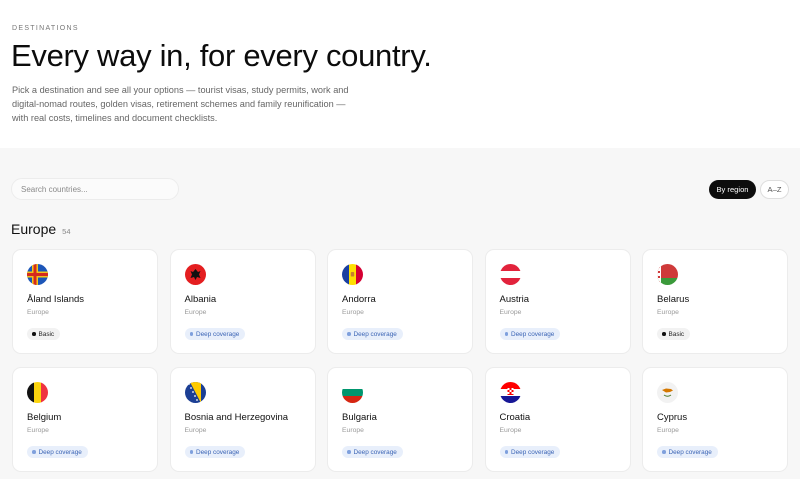 The height and width of the screenshot is (479, 800). Describe the element at coordinates (359, 417) in the screenshot. I see `country-name: Bulgaria` at that location.